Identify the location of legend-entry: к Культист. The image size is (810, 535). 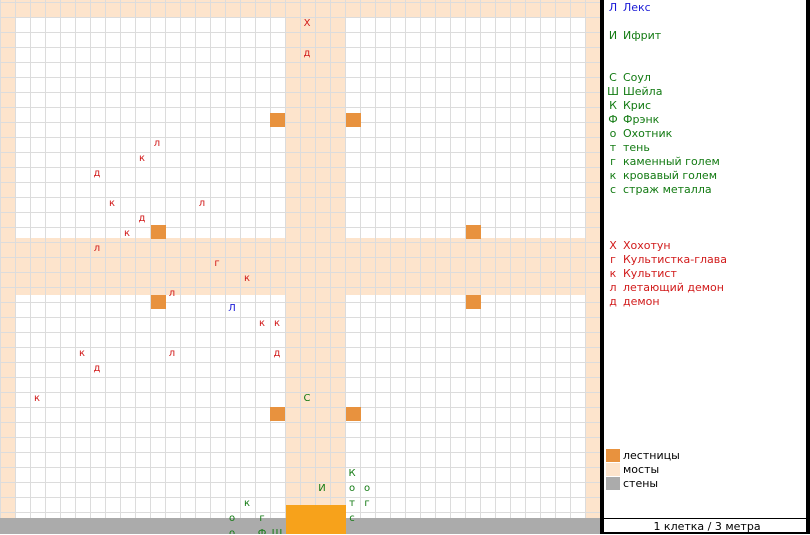
(640, 274).